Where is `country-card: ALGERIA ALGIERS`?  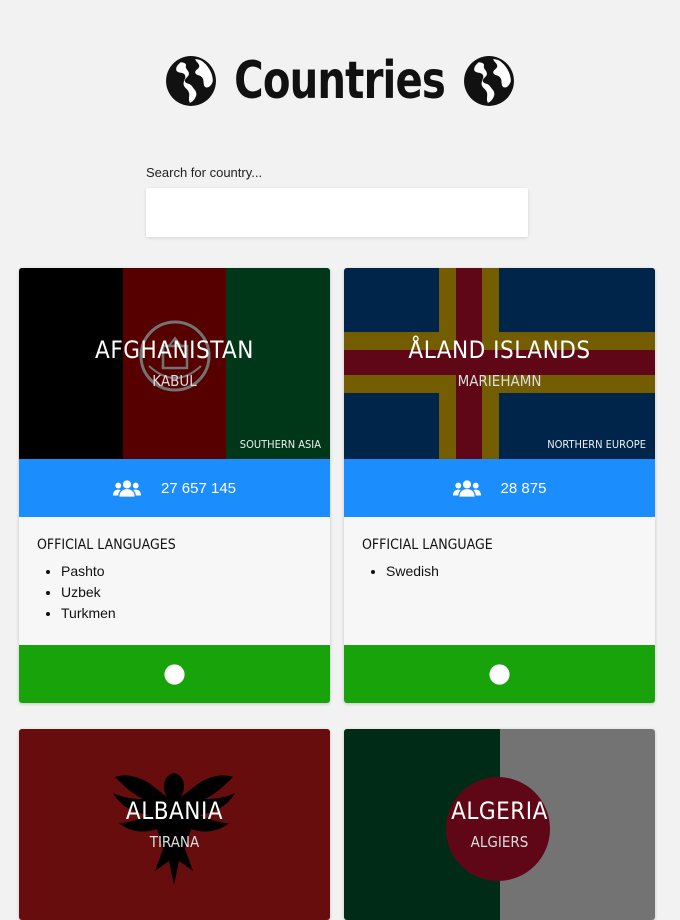
country-card: ALGERIA ALGIERS is located at coordinates (499, 824).